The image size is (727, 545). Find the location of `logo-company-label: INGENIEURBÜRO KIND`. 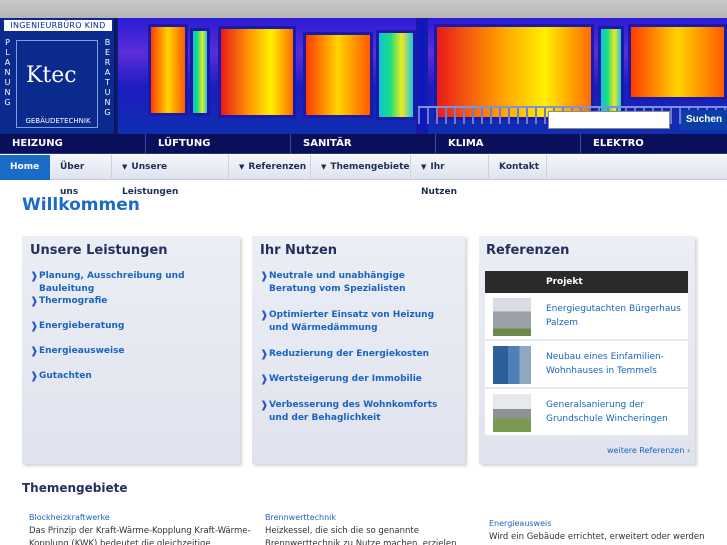

logo-company-label: INGENIEURBÜRO KIND is located at coordinates (58, 25).